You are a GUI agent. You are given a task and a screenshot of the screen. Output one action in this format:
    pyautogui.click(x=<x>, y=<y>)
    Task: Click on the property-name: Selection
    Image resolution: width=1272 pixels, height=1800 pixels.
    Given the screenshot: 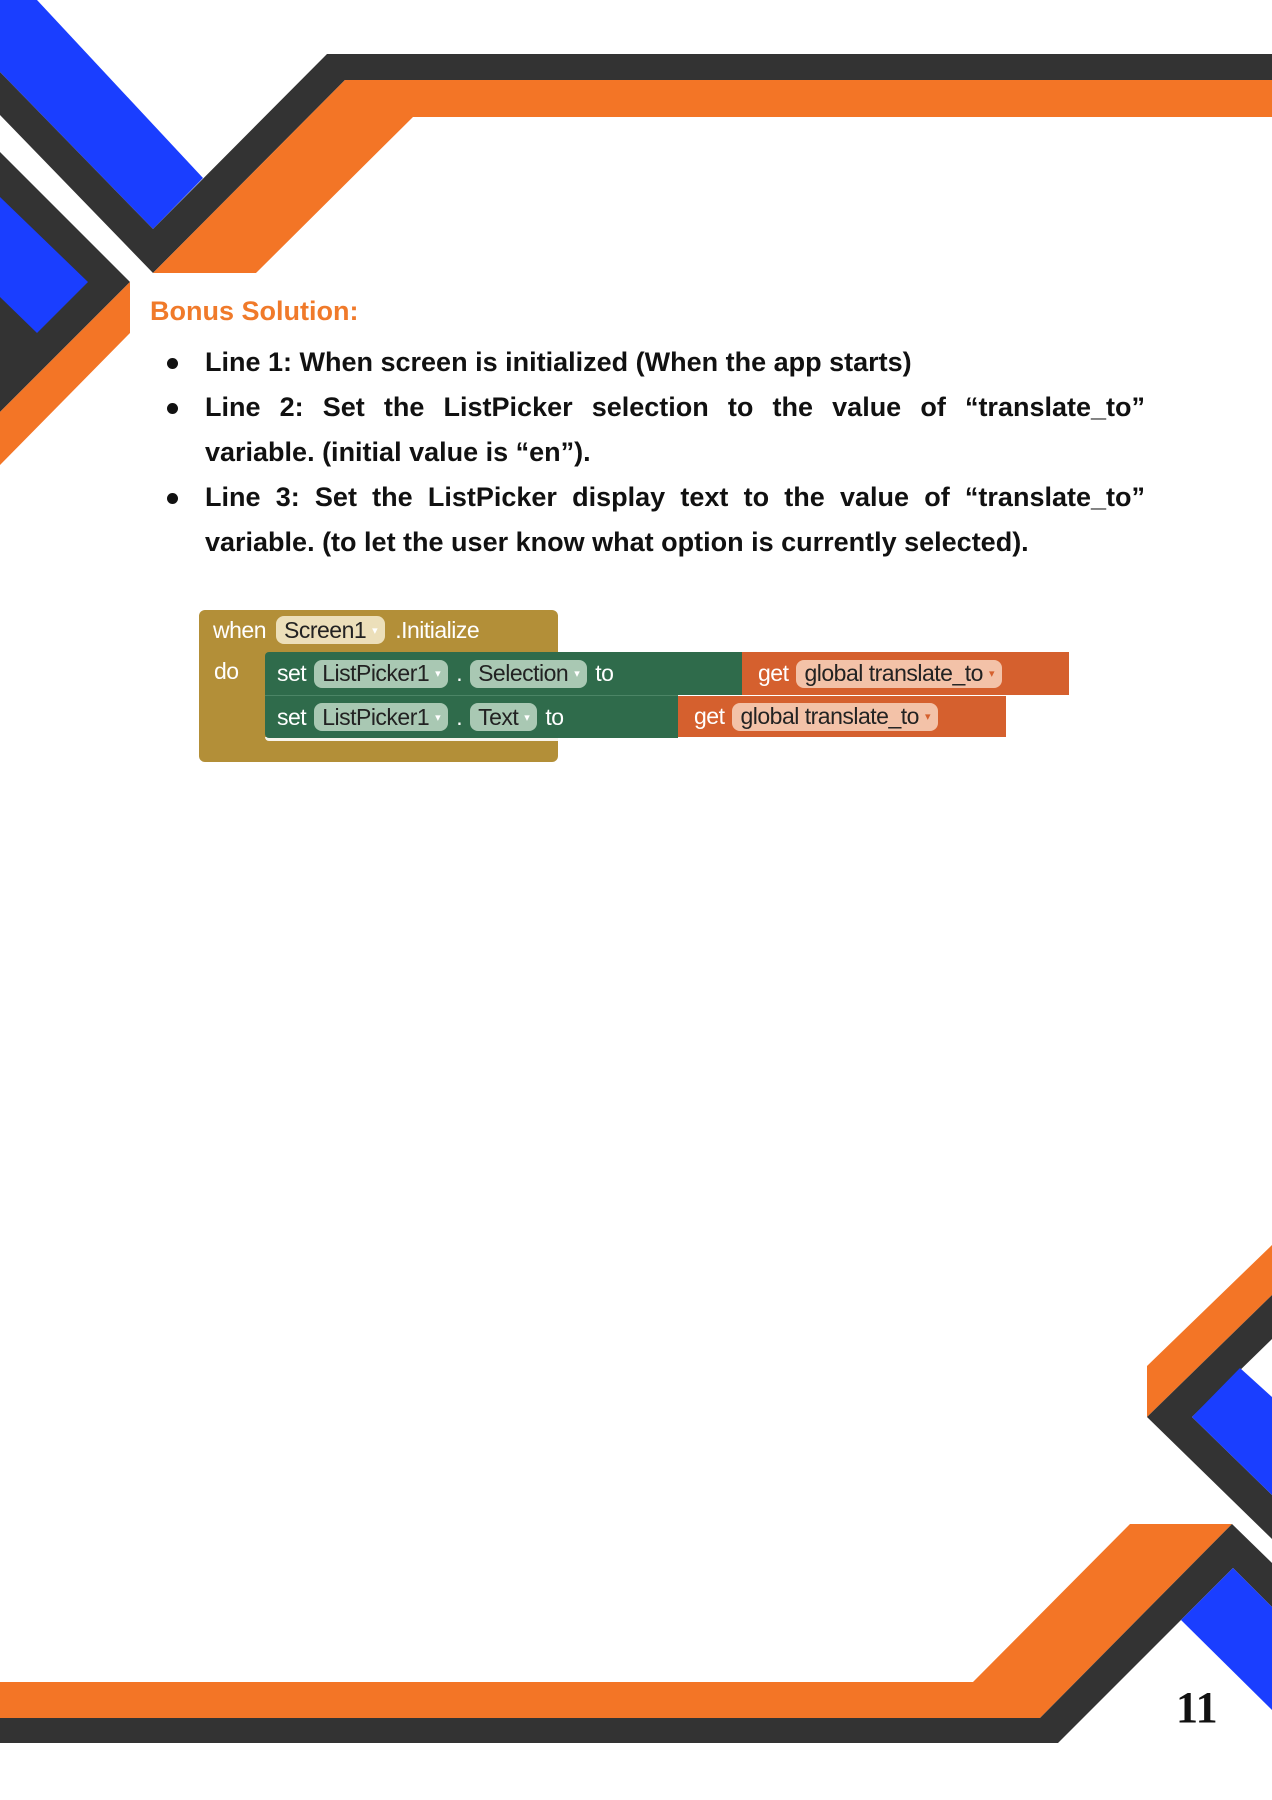 What is the action you would take?
    pyautogui.click(x=523, y=673)
    